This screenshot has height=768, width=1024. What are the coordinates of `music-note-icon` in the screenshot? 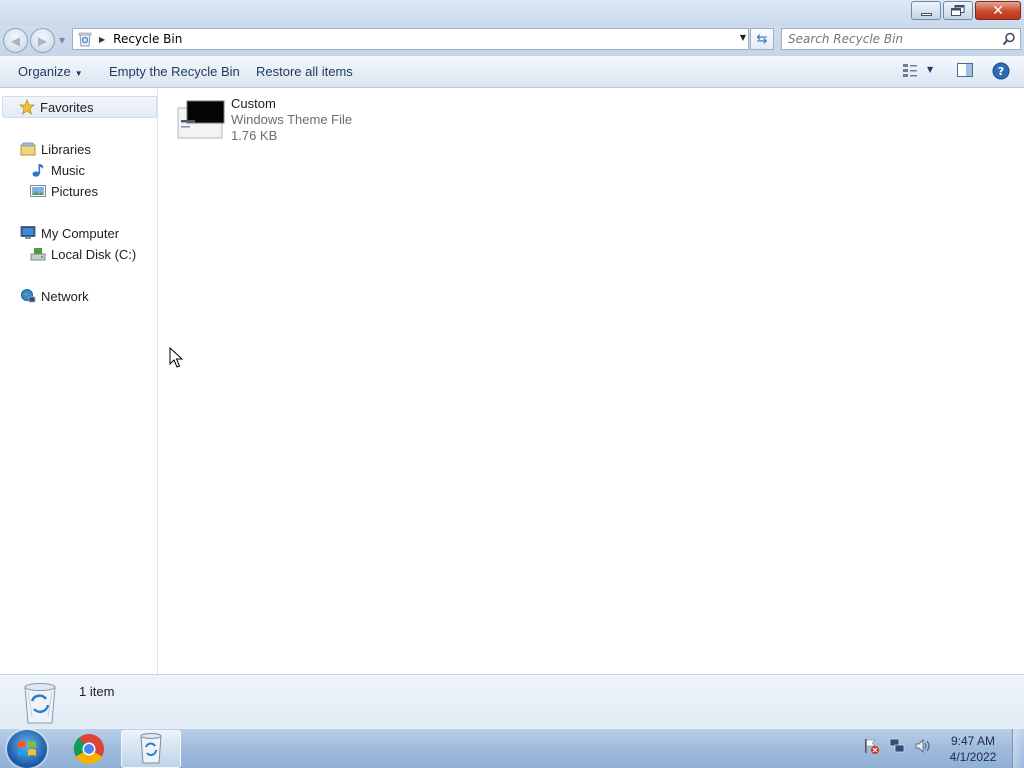 It's located at (38, 170).